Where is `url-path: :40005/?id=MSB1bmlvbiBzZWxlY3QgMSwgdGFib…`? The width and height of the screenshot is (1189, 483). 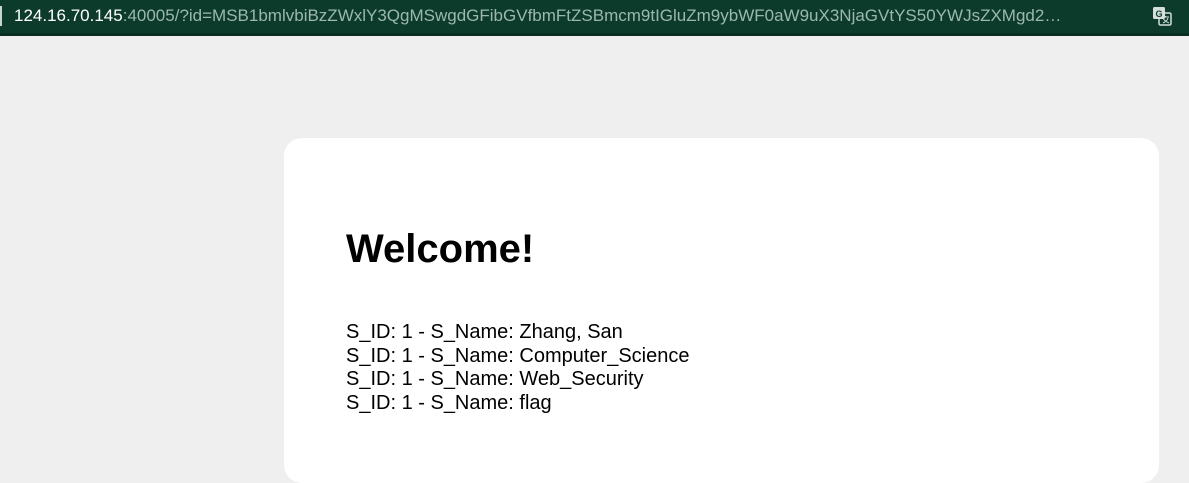 url-path: :40005/?id=MSB1bmlvbiBzZWxlY3QgMSwgdGFib… is located at coordinates (592, 15).